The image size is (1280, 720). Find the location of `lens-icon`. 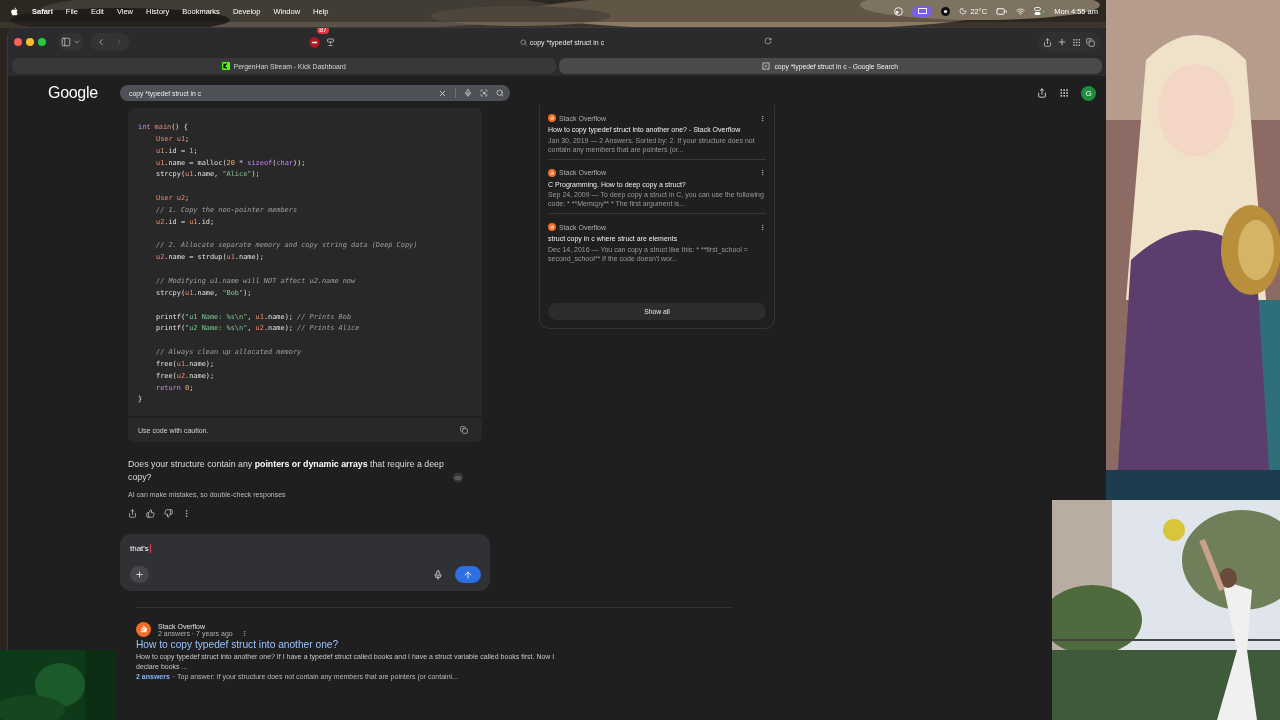

lens-icon is located at coordinates (484, 93).